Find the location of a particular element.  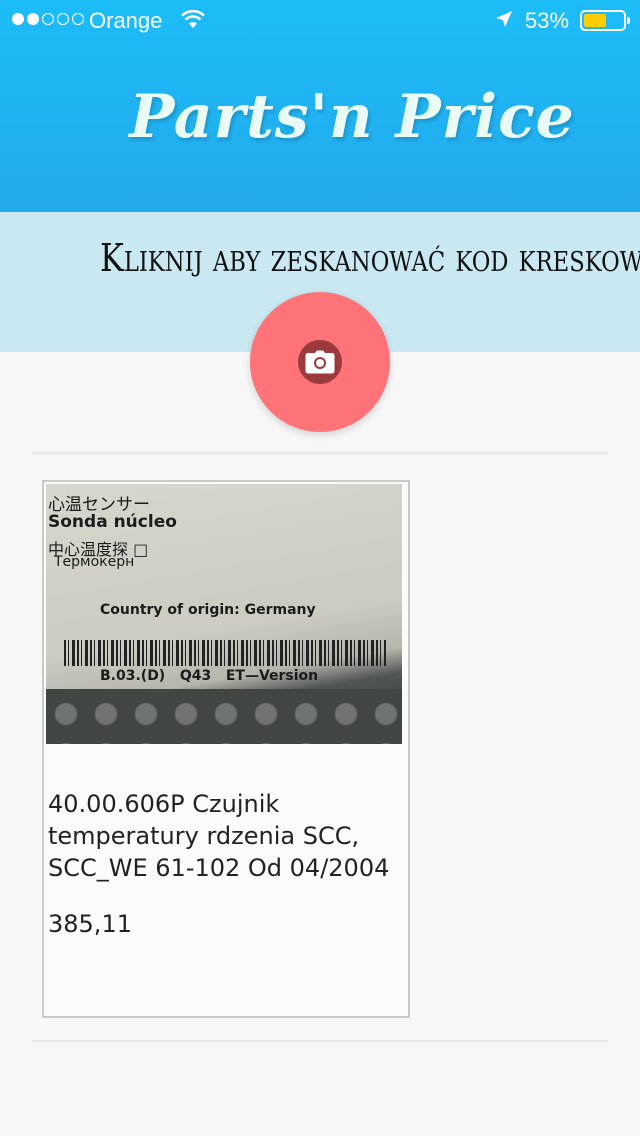

location-arrow-icon is located at coordinates (504, 19).